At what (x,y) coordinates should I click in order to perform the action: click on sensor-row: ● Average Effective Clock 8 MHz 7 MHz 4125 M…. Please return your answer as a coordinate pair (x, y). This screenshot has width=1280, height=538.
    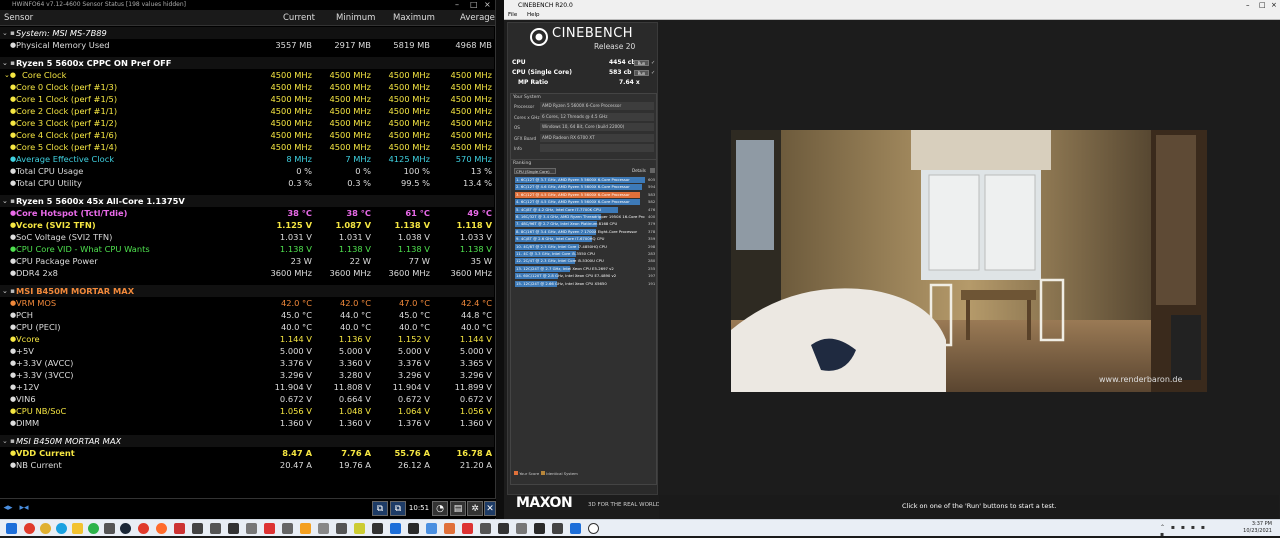
    Looking at the image, I should click on (247, 159).